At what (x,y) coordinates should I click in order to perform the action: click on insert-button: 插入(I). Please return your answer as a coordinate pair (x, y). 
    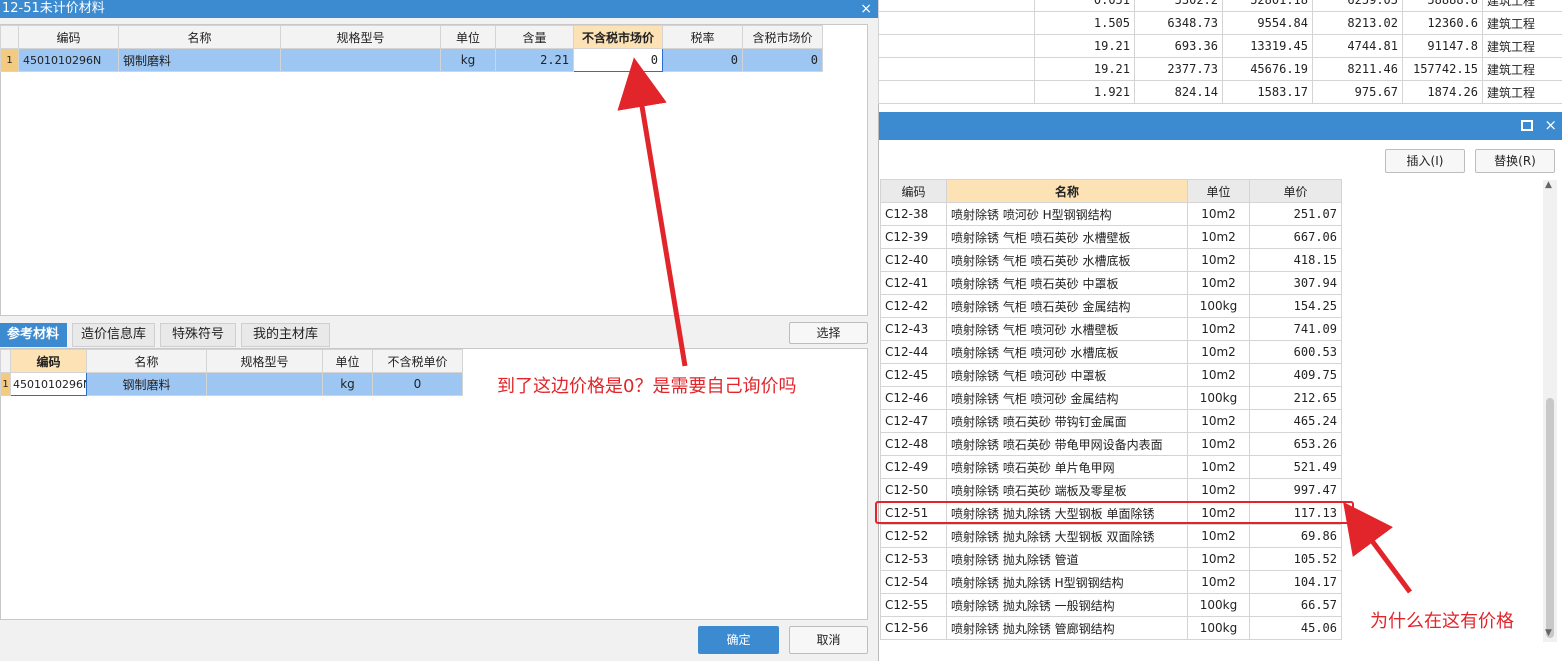
    Looking at the image, I should click on (1425, 161).